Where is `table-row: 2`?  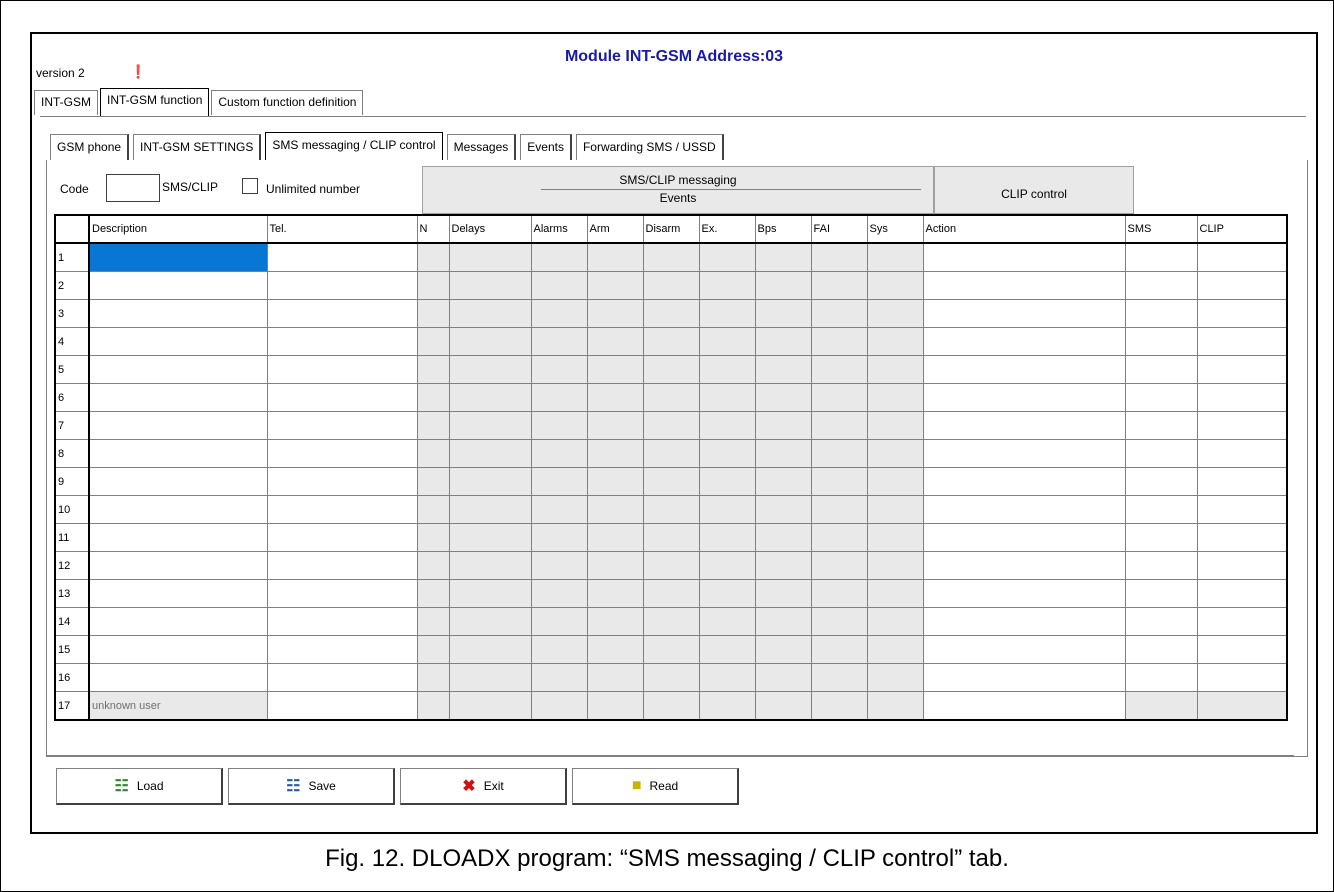 table-row: 2 is located at coordinates (671, 285).